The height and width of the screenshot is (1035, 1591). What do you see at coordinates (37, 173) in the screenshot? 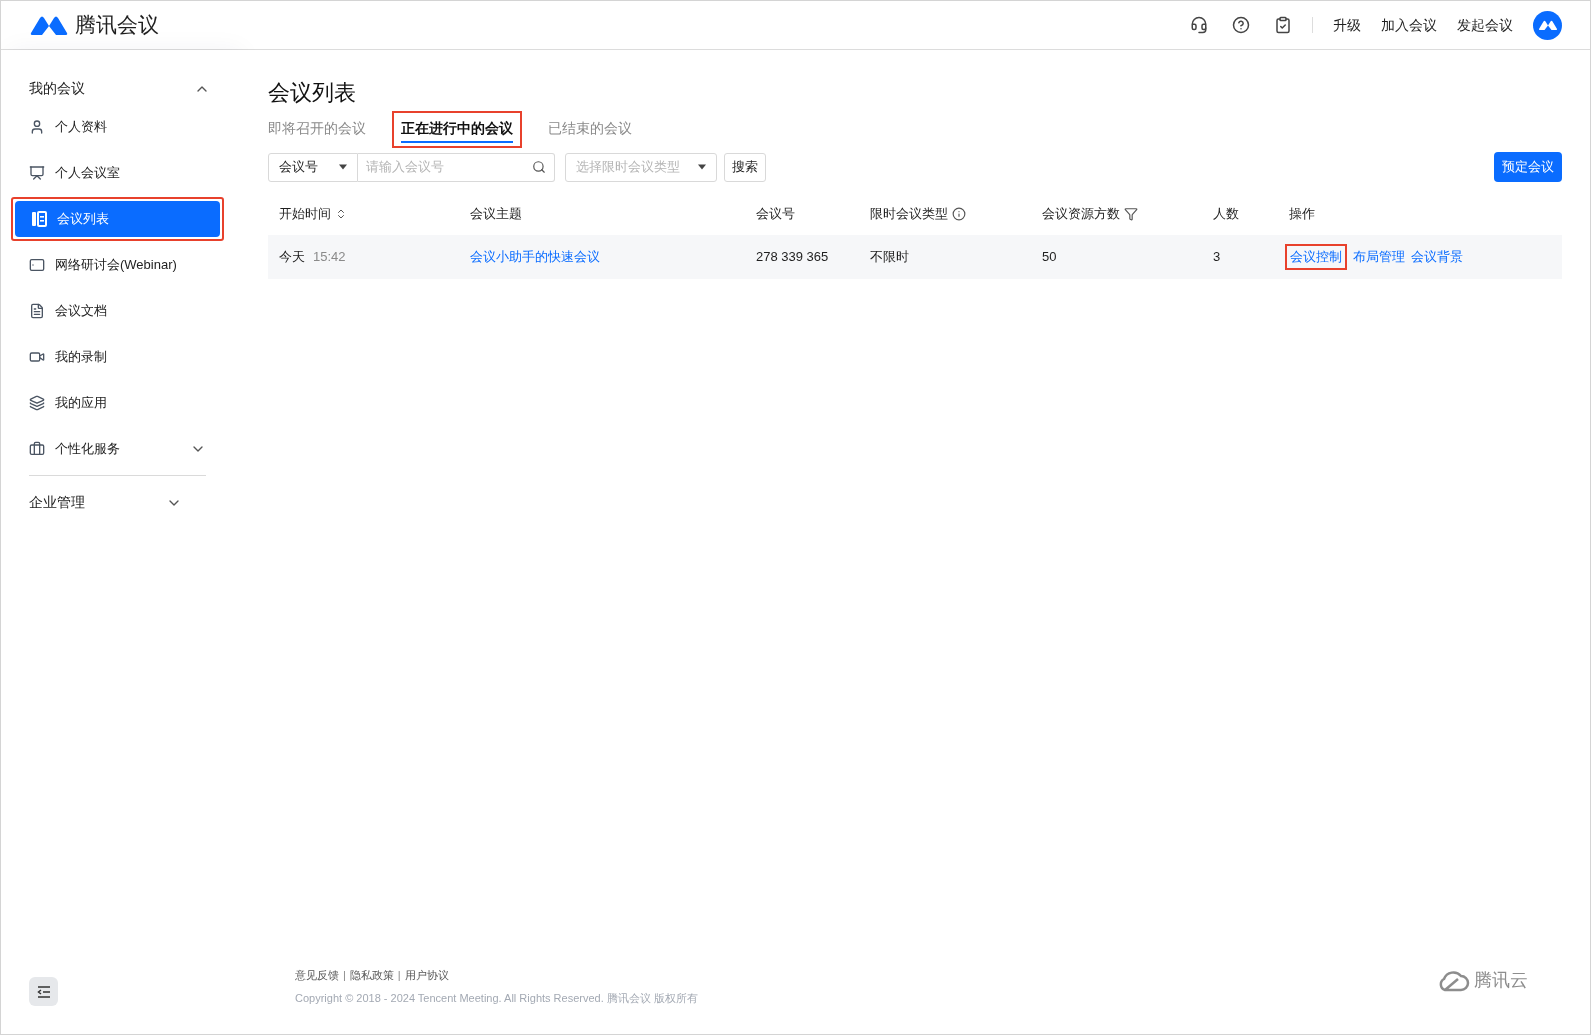
I see `presentation-icon` at bounding box center [37, 173].